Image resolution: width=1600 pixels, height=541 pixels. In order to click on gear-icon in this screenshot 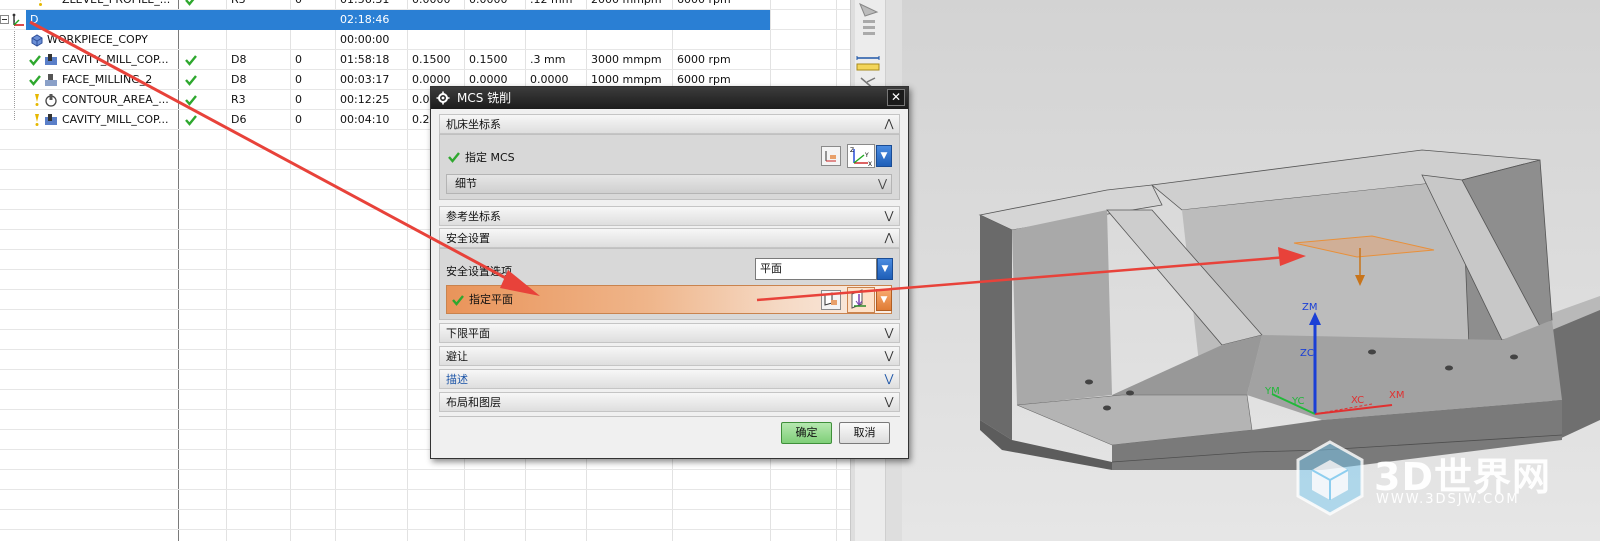, I will do `click(443, 98)`.